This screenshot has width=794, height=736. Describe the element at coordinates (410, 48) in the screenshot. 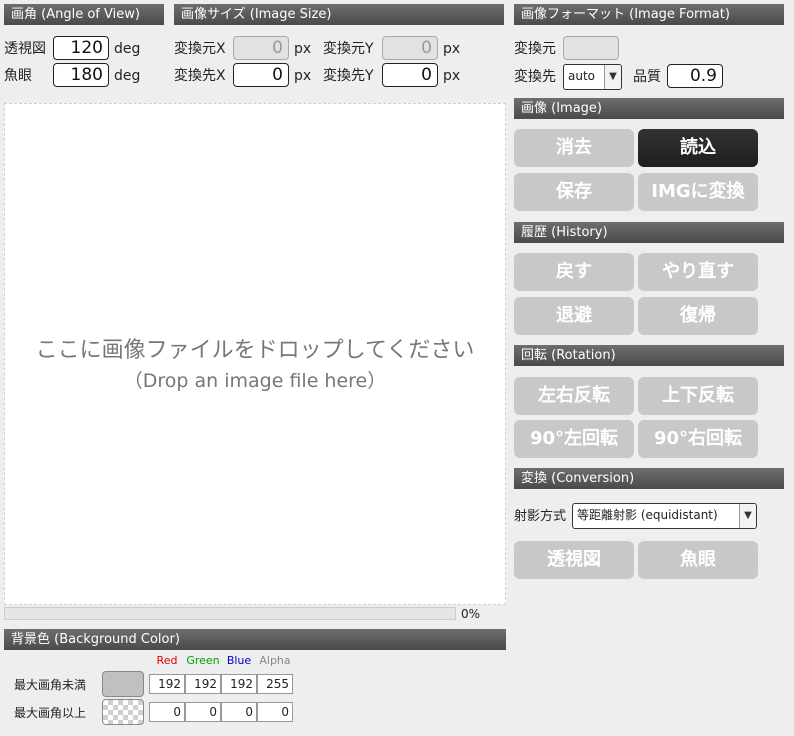

I see `src-y-input` at that location.